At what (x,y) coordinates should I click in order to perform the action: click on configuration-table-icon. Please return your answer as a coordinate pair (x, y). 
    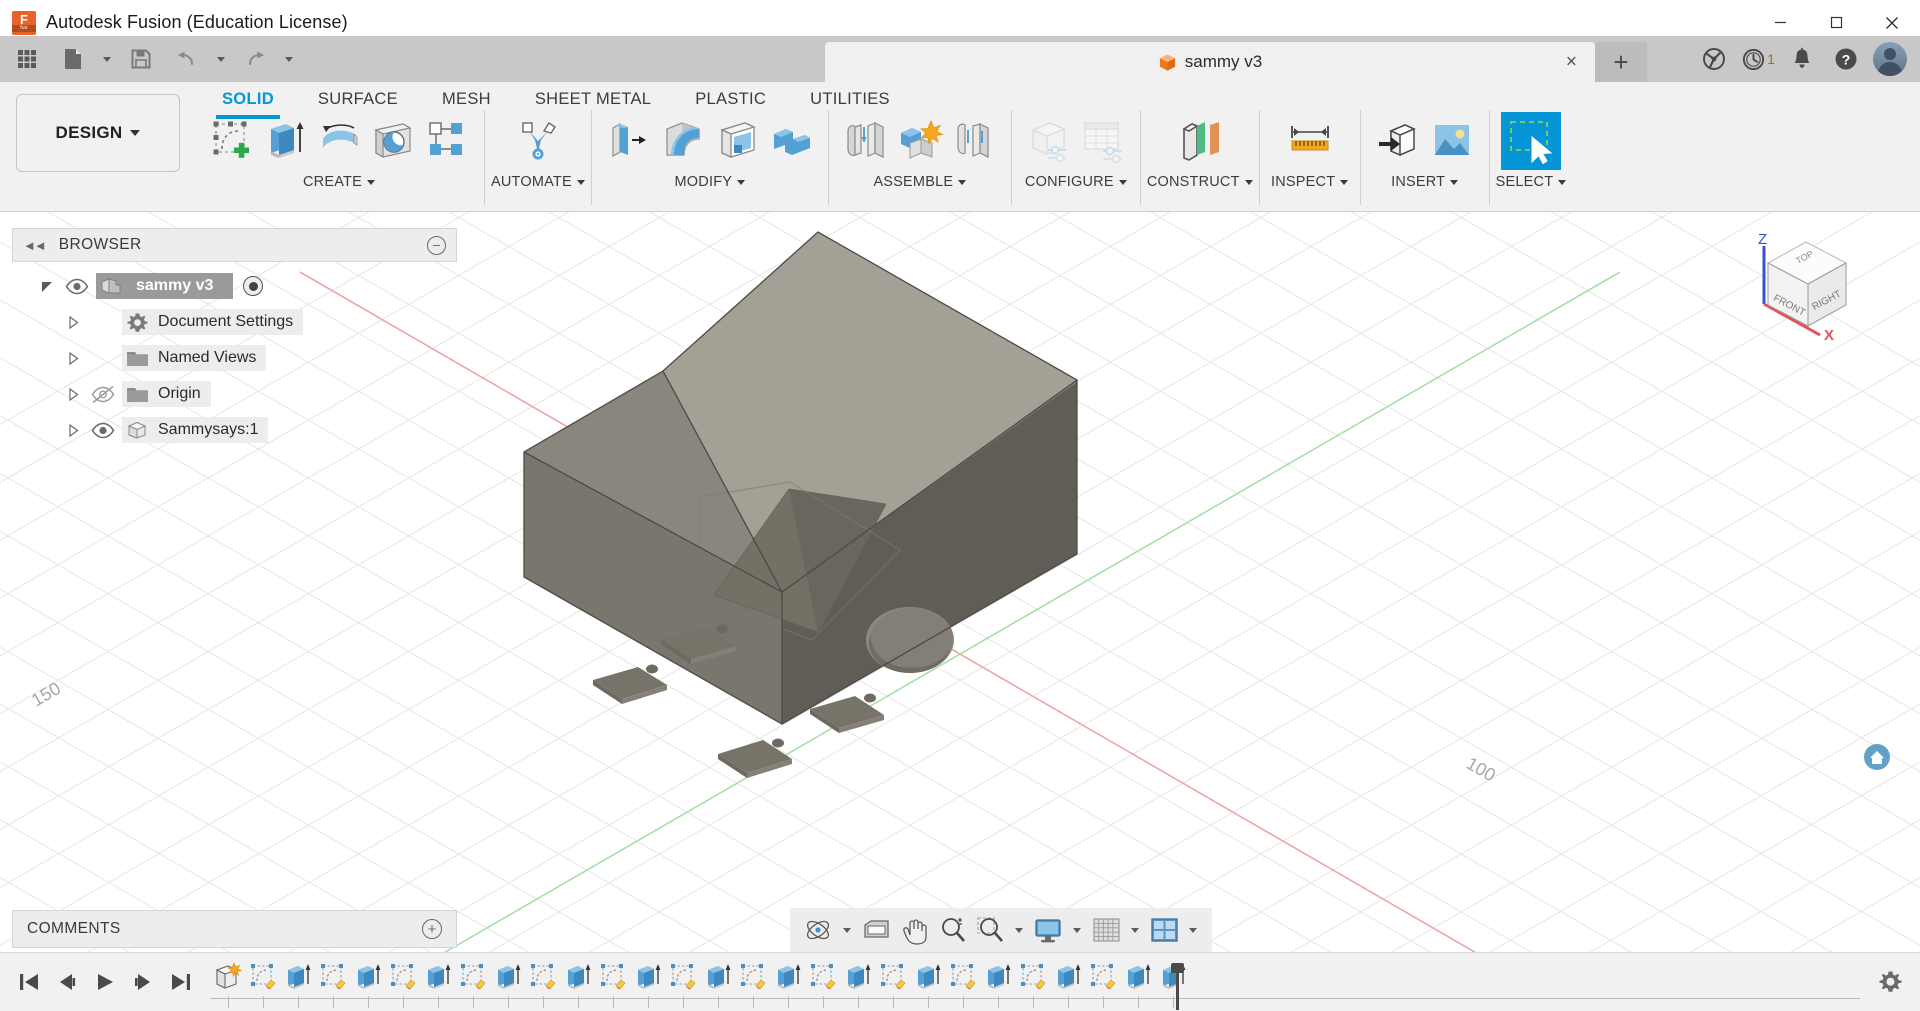
    Looking at the image, I should click on (1103, 140).